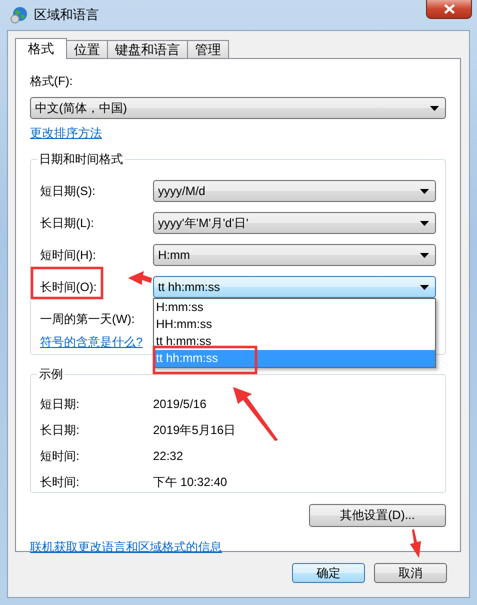 The height and width of the screenshot is (605, 477). Describe the element at coordinates (126, 547) in the screenshot. I see `online-info-link: 联机获取更改语言和区域格式的信息` at that location.